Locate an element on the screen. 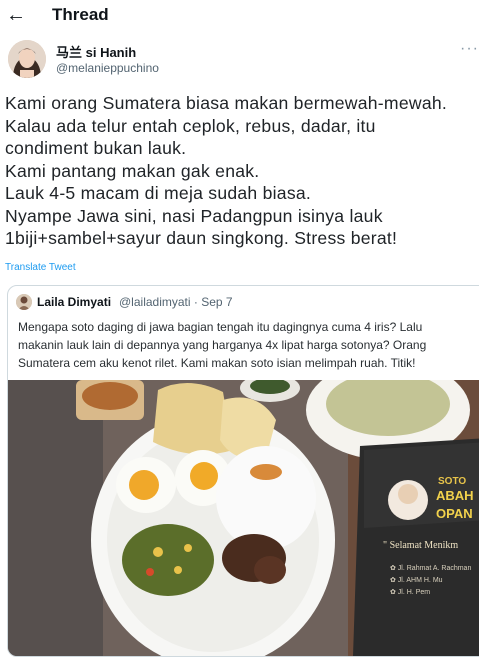 The image size is (479, 657). arrow-left-icon: ← is located at coordinates (16, 15).